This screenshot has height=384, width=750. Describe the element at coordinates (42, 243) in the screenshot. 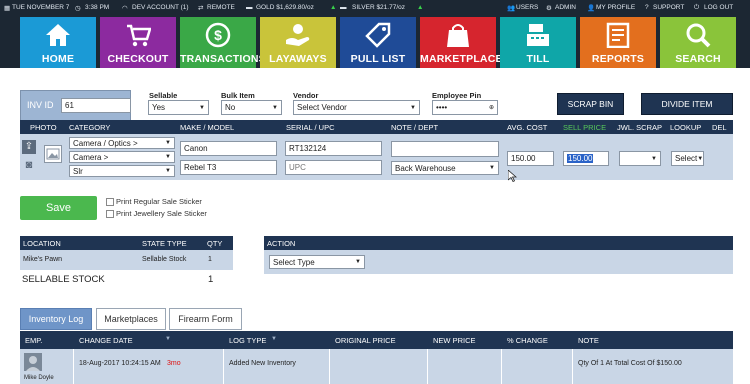

I see `col-location: LOCATION` at that location.